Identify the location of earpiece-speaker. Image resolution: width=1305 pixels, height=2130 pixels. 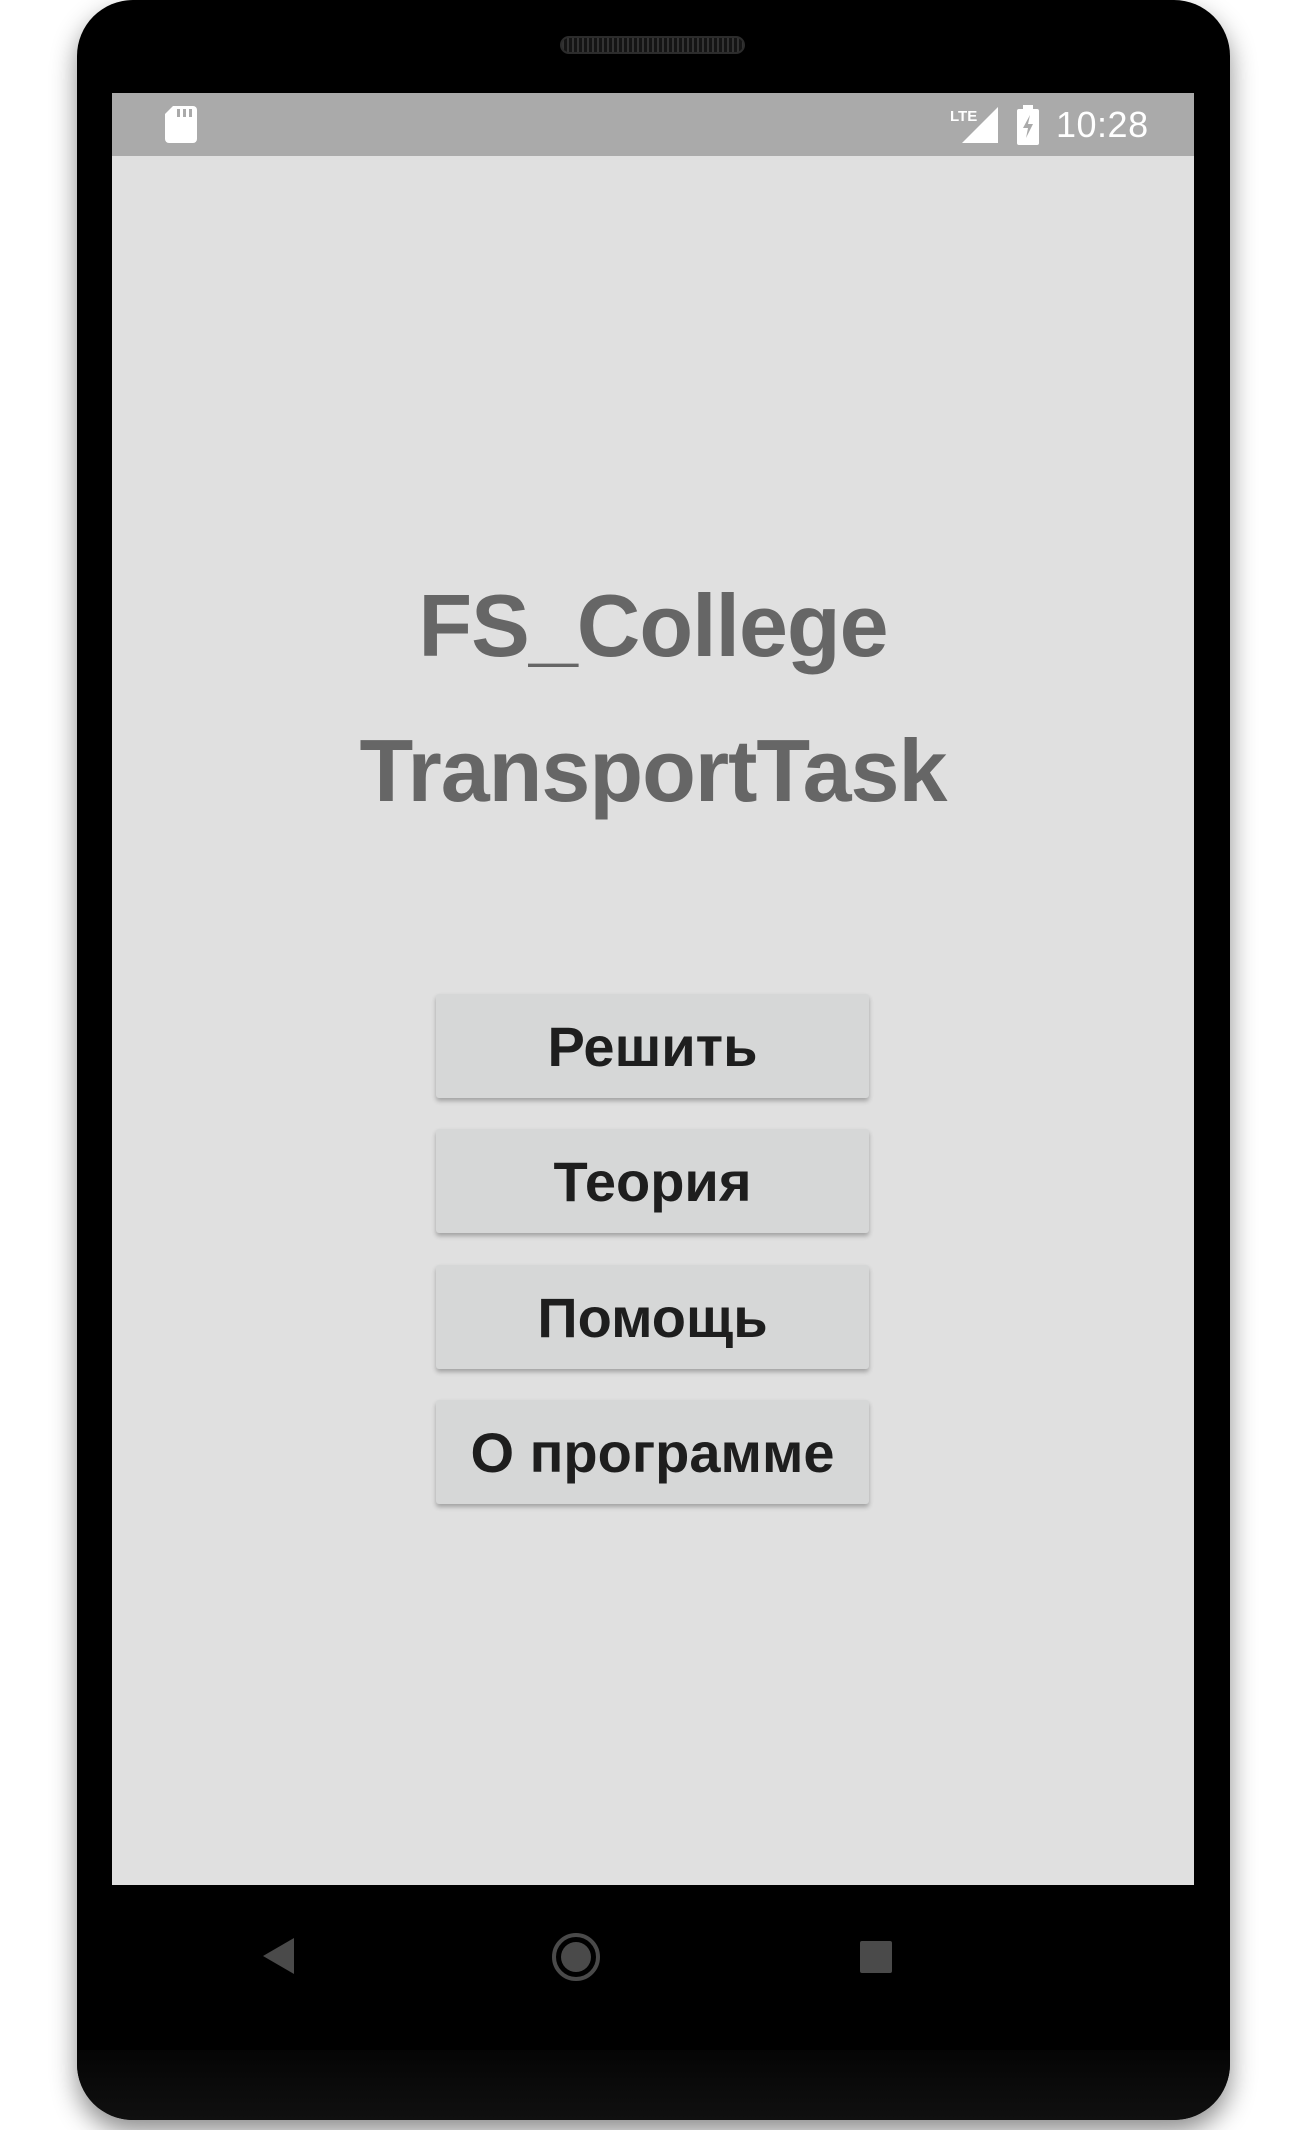
(652, 45).